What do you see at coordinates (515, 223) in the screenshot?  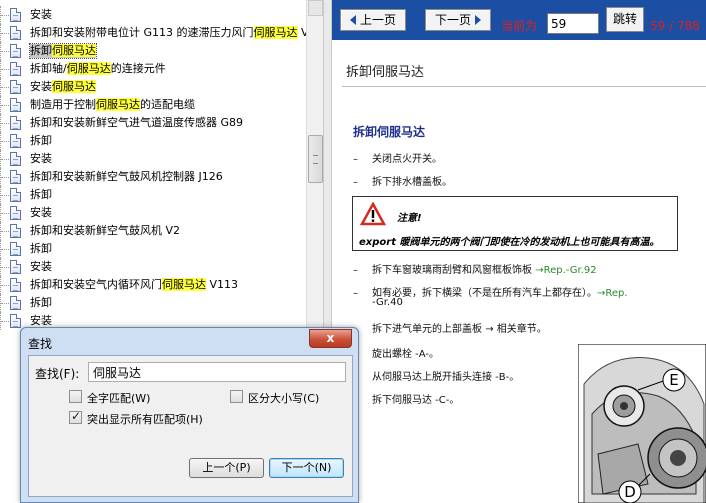 I see `warning-box: 注意! export 暖阀单元的两个阀门即使在冷的发动机上也可能具有高温。` at bounding box center [515, 223].